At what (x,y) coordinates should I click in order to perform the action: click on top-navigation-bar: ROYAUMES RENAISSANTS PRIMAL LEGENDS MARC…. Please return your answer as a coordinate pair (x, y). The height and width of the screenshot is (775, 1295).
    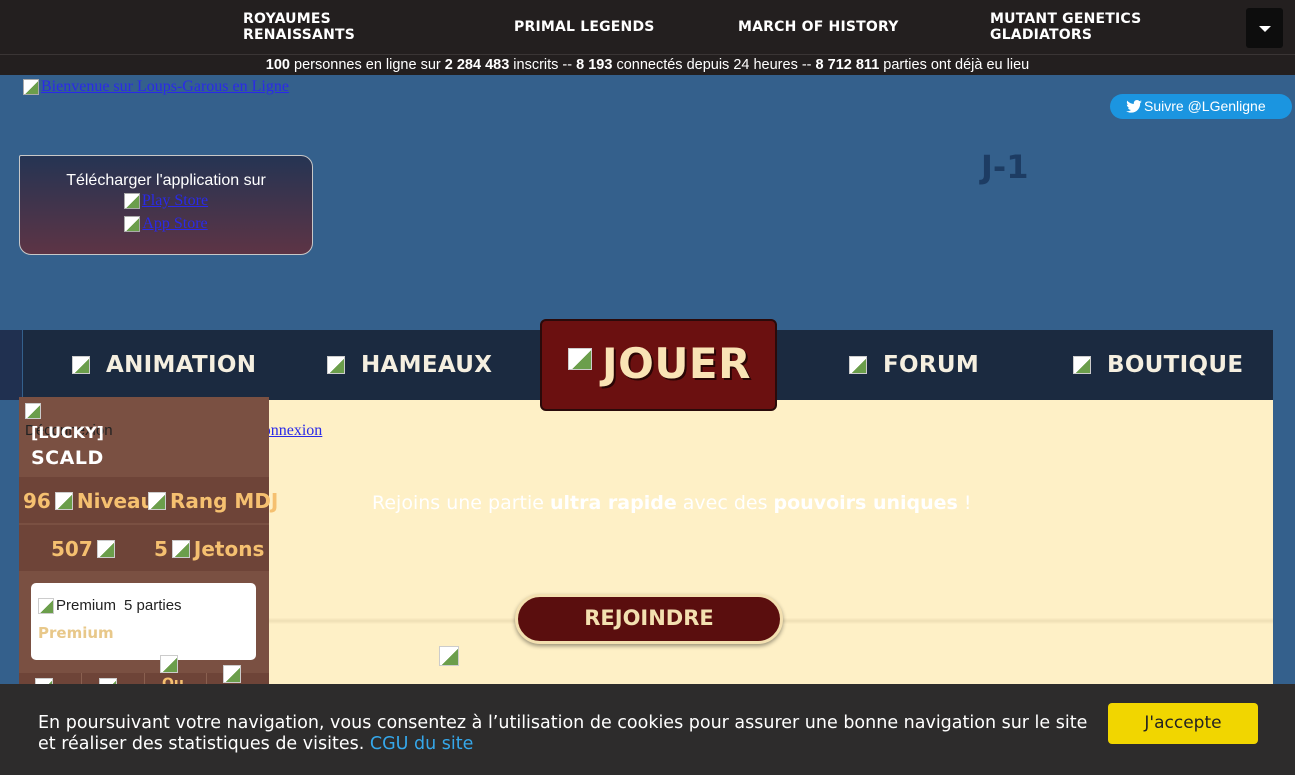
    Looking at the image, I should click on (647, 27).